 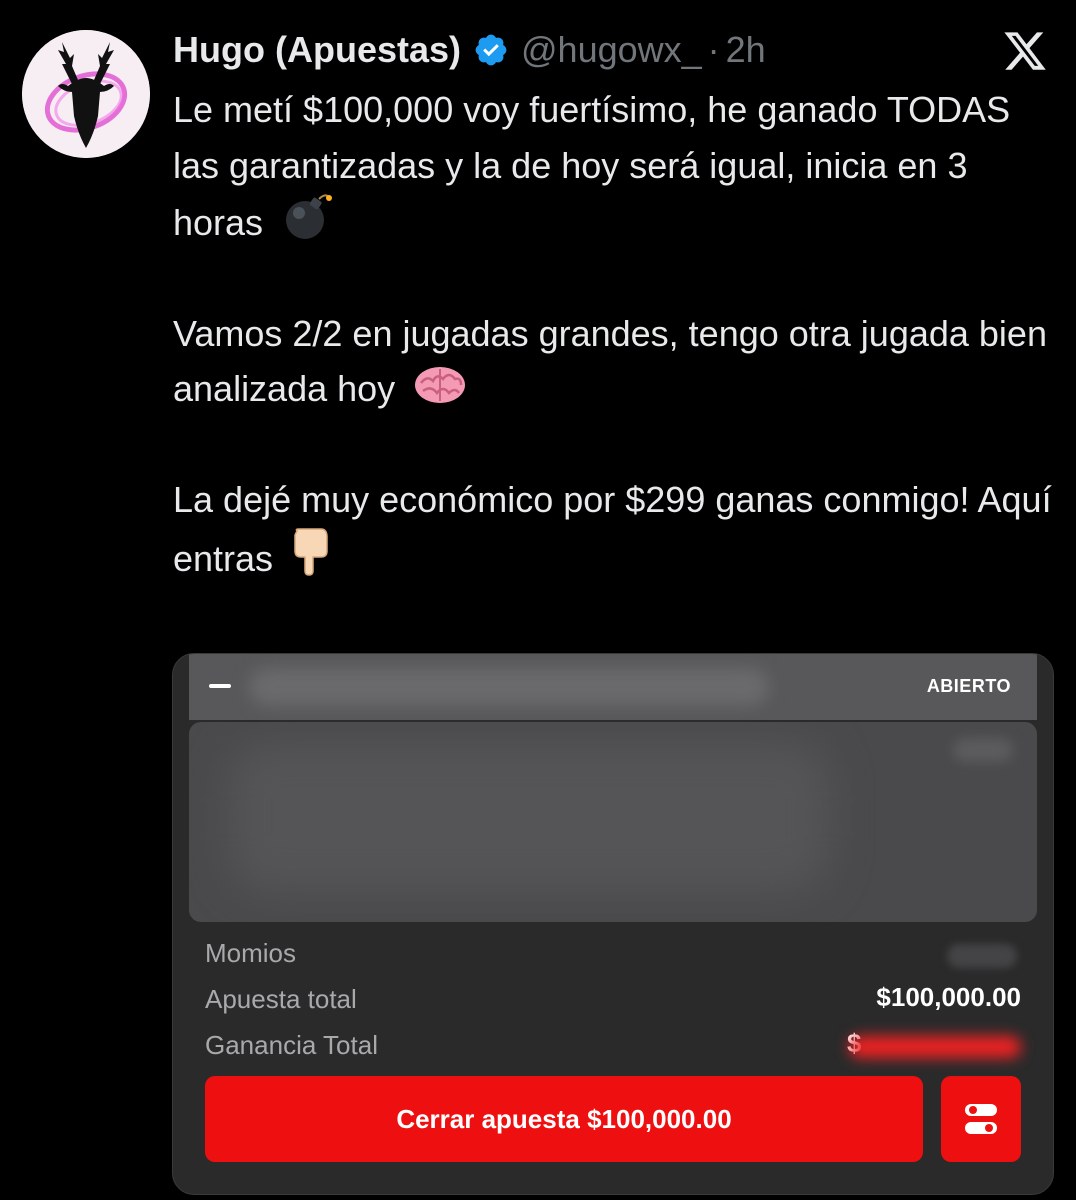 What do you see at coordinates (469, 50) in the screenshot?
I see `tweet-header: Hugo (Apuestas) @hugowx_ · 2h` at bounding box center [469, 50].